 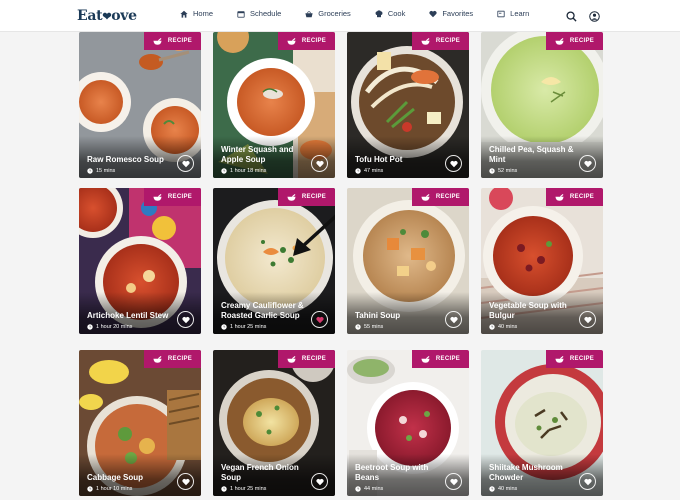 I want to click on nav-schedule-label: Schedule, so click(x=266, y=13).